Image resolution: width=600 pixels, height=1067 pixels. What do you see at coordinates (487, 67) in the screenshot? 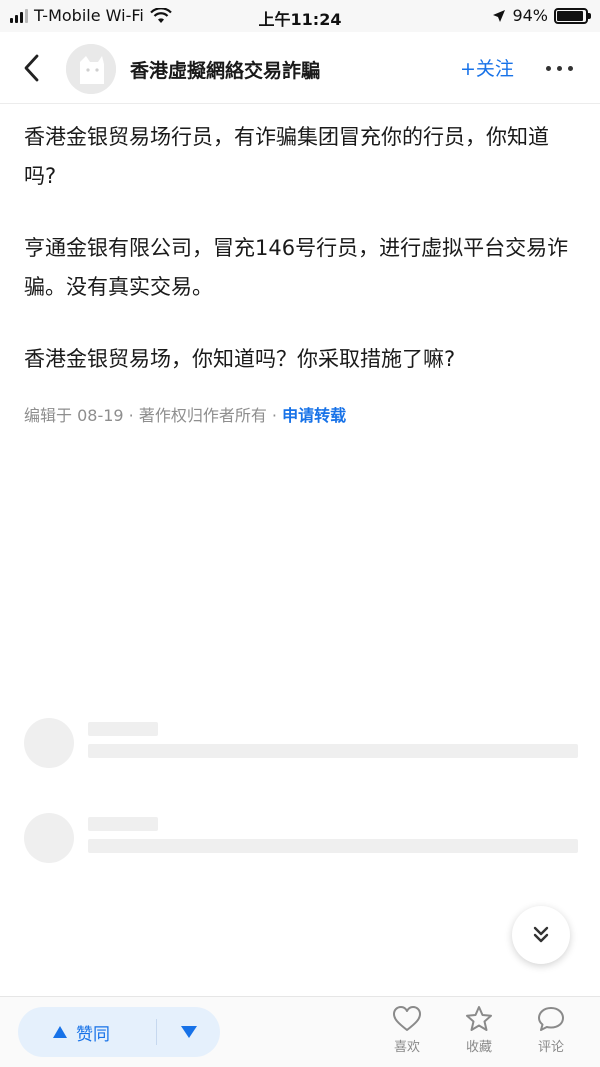
I see `follow-button: +关注` at bounding box center [487, 67].